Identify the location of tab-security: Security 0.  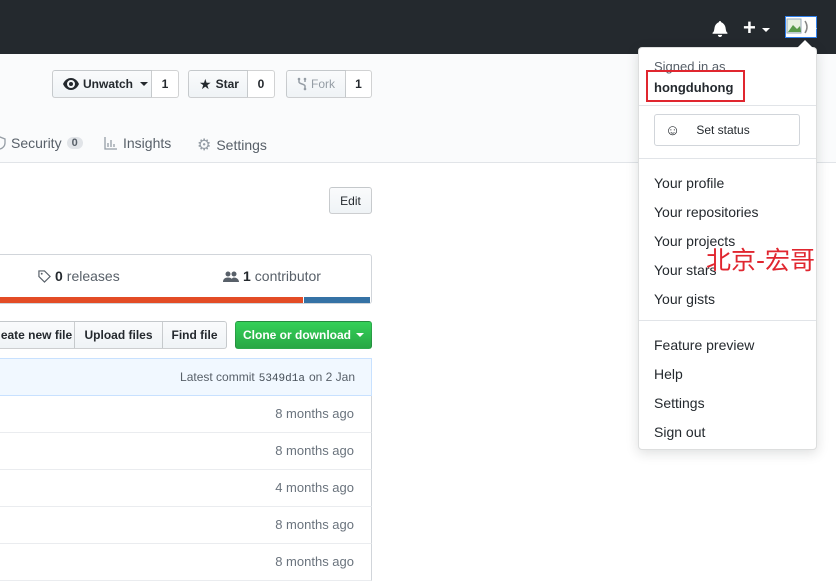
(41, 143).